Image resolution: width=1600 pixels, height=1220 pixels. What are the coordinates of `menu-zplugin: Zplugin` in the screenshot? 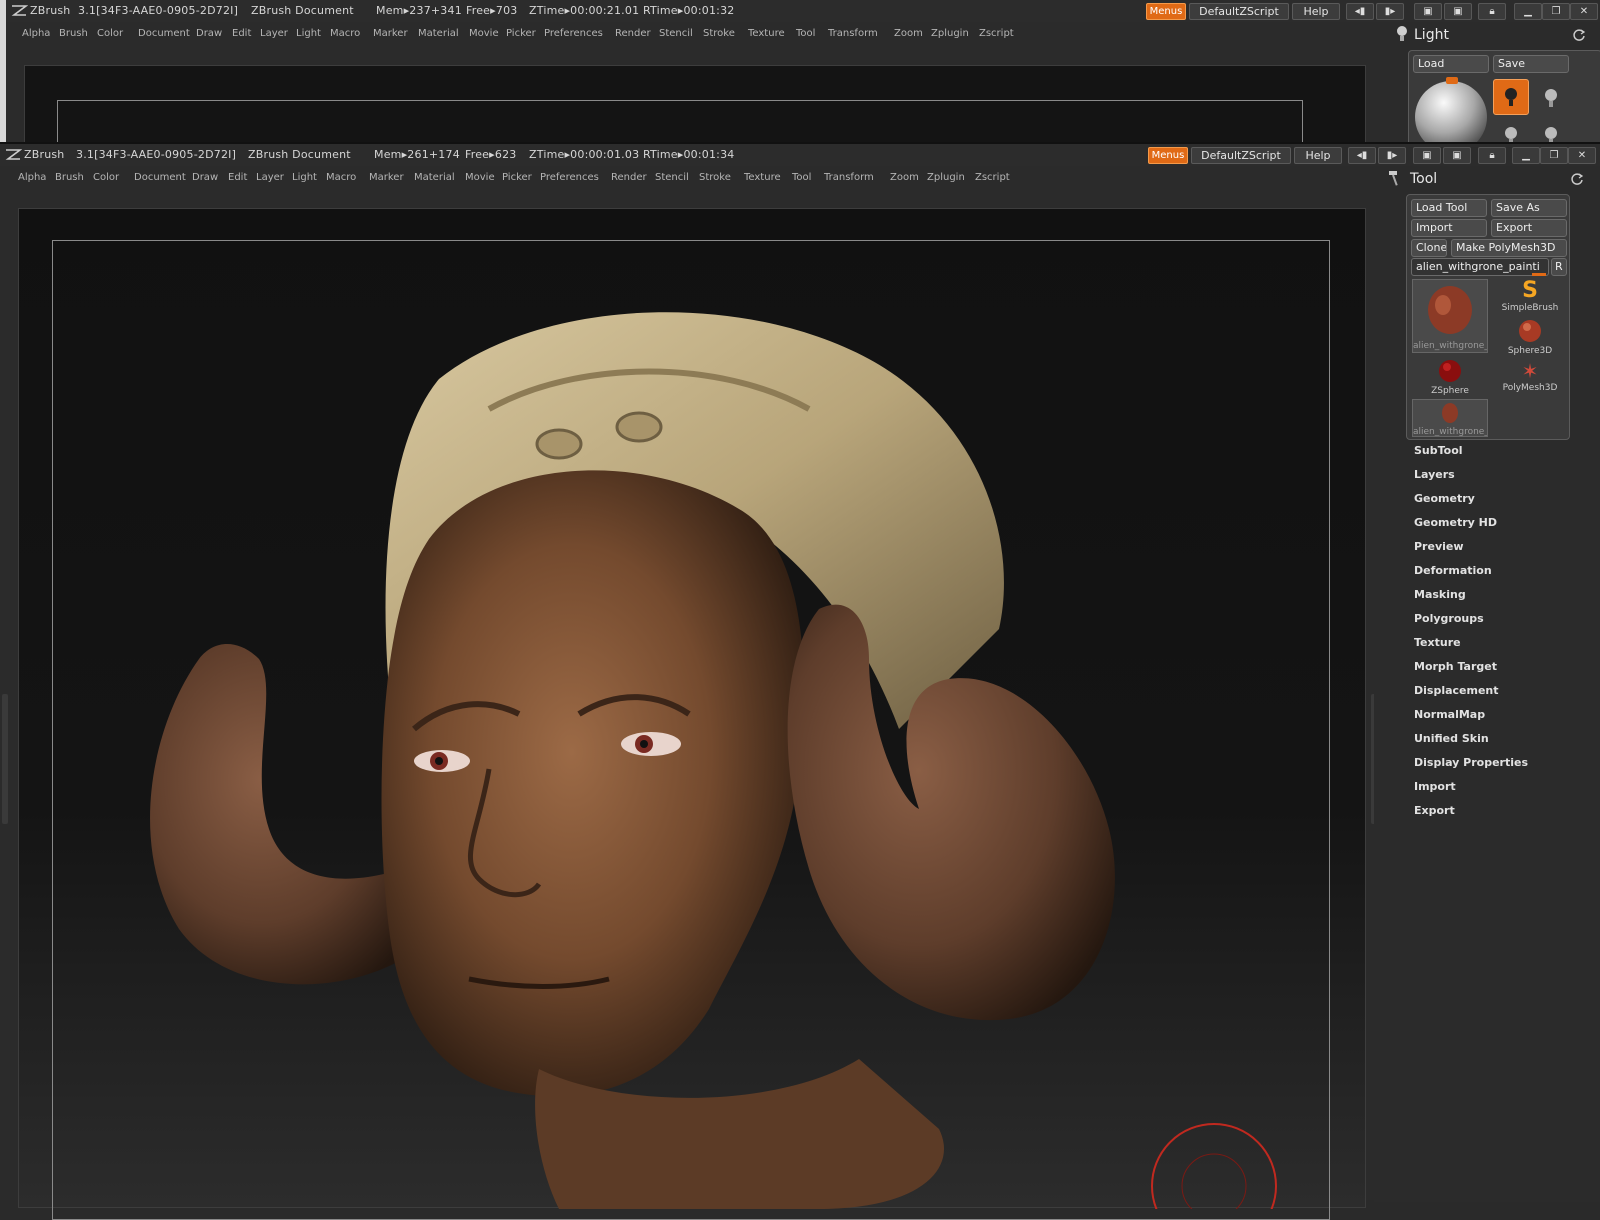 It's located at (950, 33).